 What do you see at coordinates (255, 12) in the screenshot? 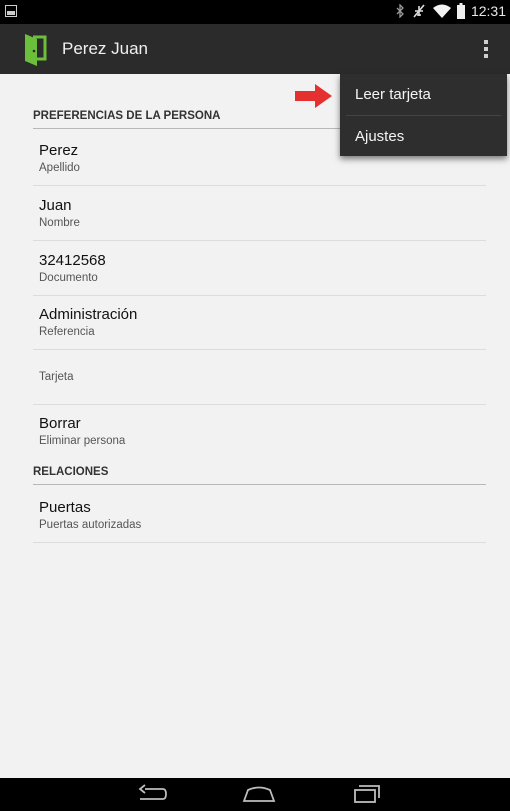
I see `status-bar: 12:31` at bounding box center [255, 12].